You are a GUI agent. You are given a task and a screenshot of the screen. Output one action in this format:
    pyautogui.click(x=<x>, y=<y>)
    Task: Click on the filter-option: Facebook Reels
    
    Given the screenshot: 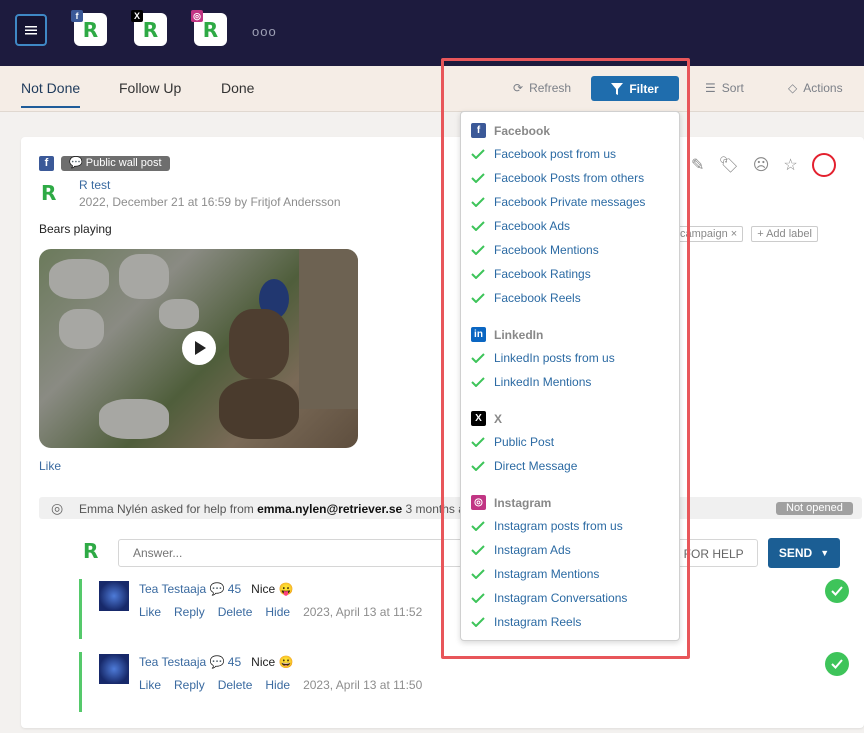 What is the action you would take?
    pyautogui.click(x=526, y=298)
    